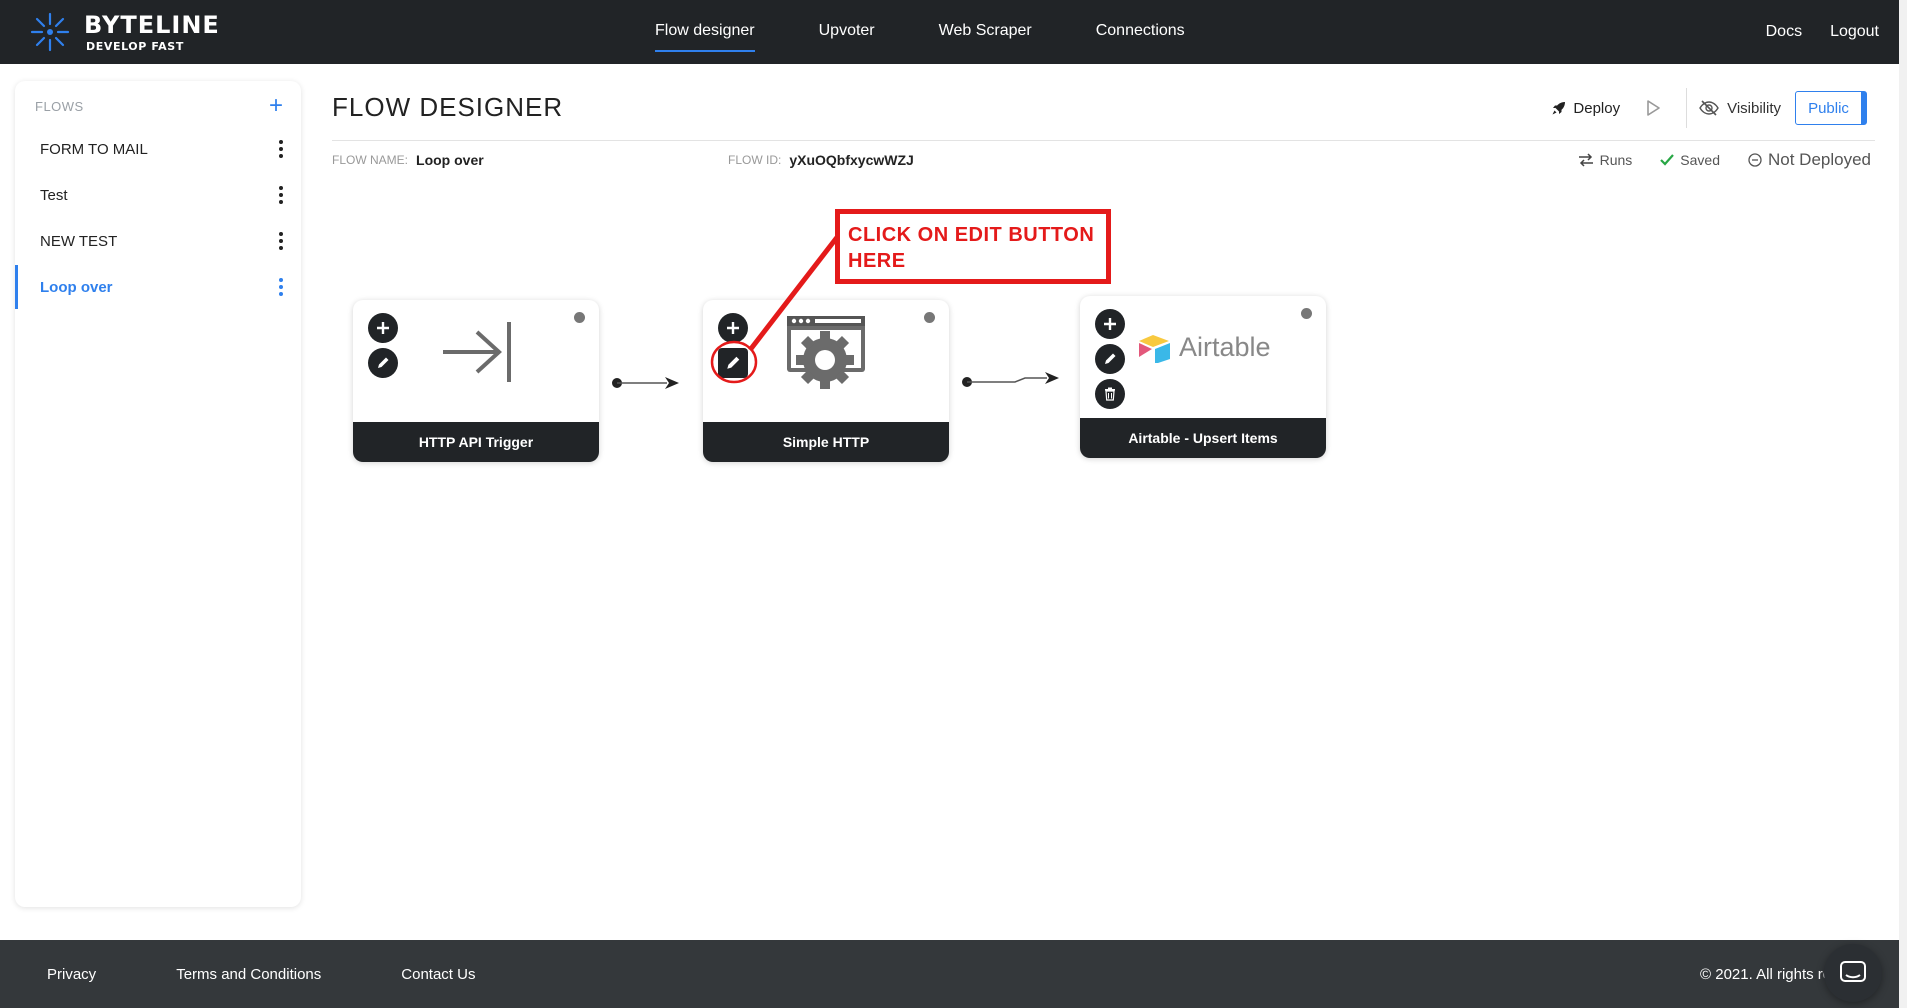 The height and width of the screenshot is (1008, 1907). Describe the element at coordinates (1784, 32) in the screenshot. I see `docs-link: Docs` at that location.